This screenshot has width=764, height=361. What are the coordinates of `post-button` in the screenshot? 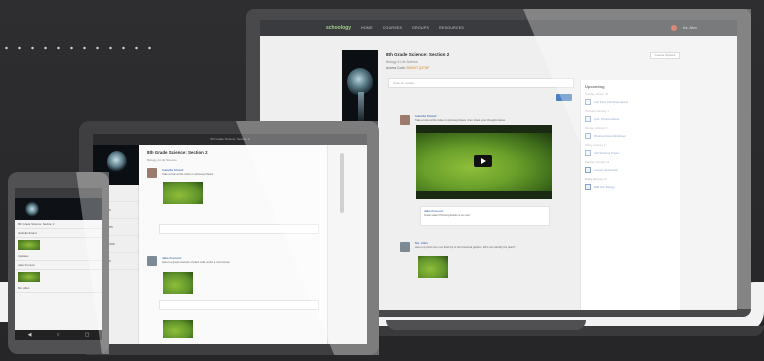 It's located at (564, 97).